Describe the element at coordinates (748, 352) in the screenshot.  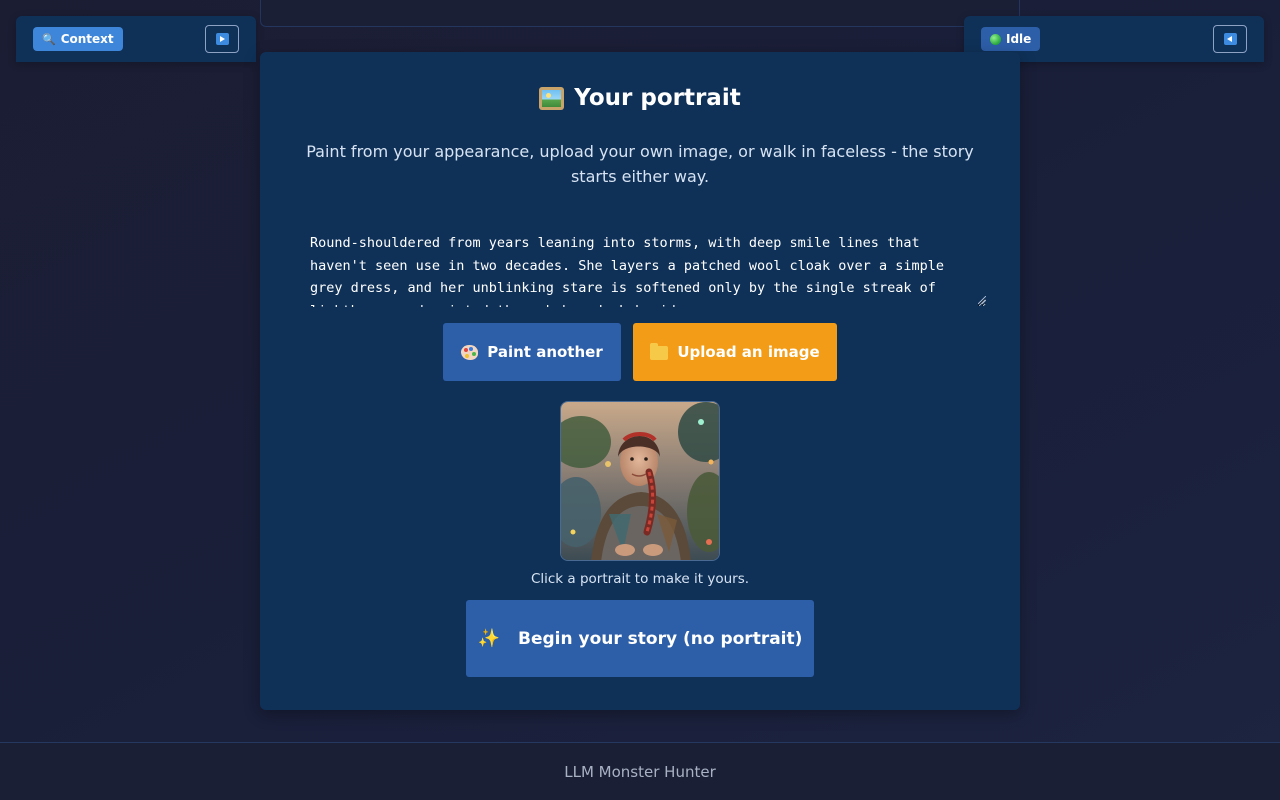
I see `upload-image-label: Upload an image` at that location.